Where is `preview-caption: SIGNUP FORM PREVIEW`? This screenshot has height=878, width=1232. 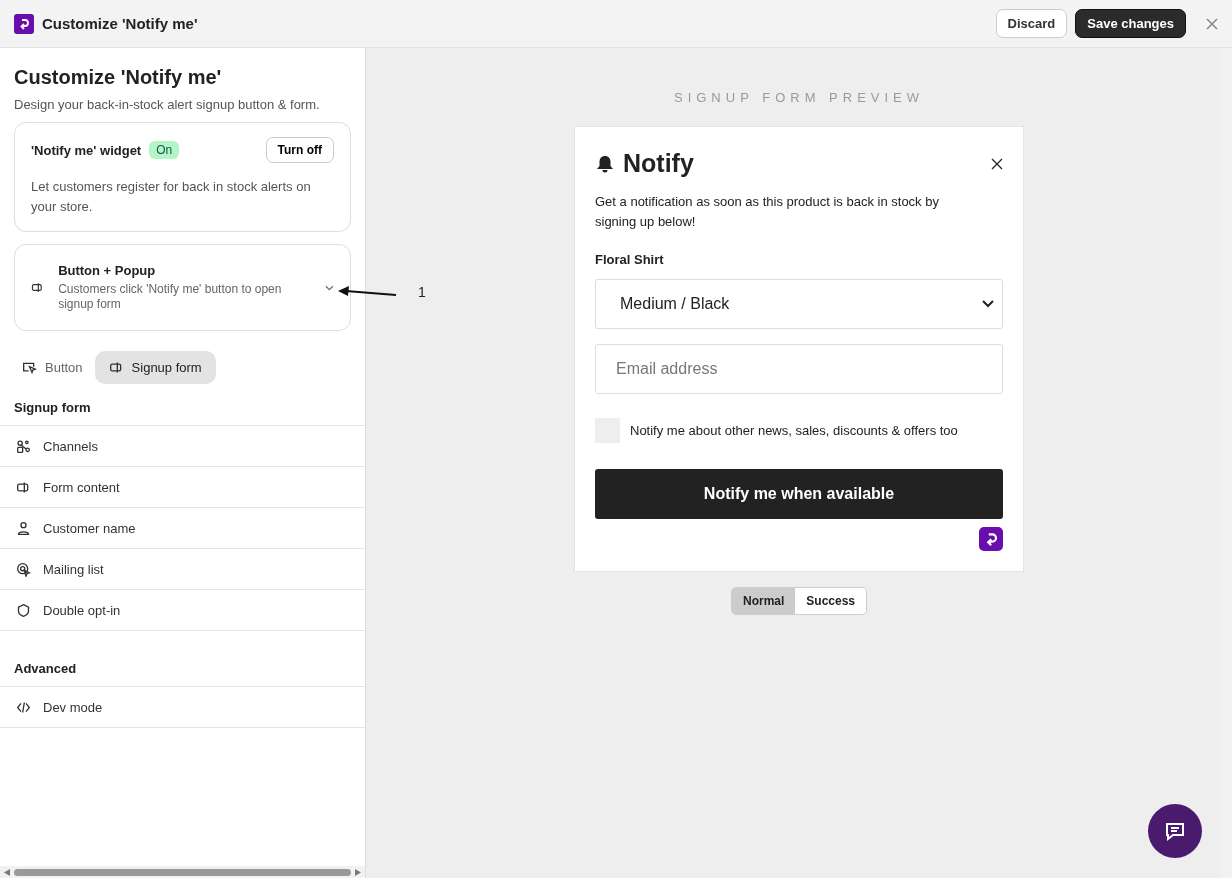 preview-caption: SIGNUP FORM PREVIEW is located at coordinates (799, 97).